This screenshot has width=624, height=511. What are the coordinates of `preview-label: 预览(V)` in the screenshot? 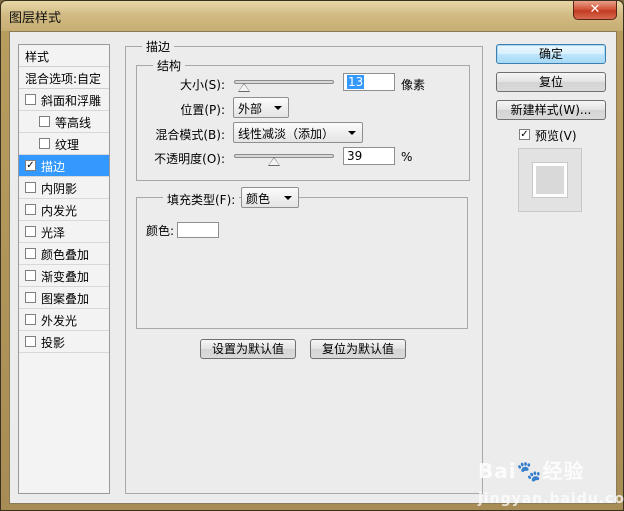 It's located at (556, 136).